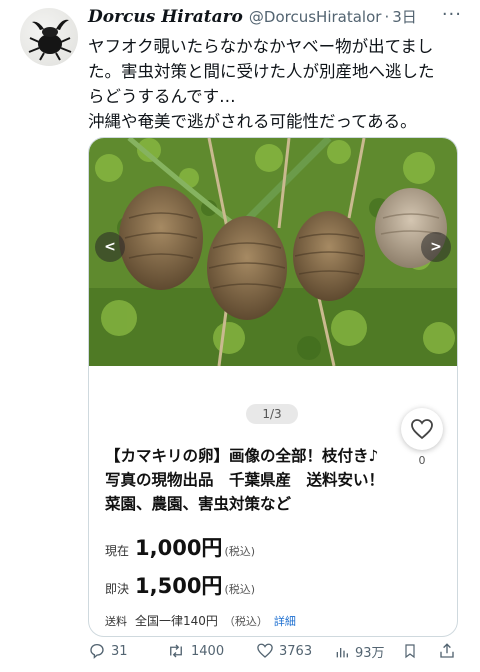 The image size is (480, 672). Describe the element at coordinates (50, 40) in the screenshot. I see `beetle-avatar-icon` at that location.